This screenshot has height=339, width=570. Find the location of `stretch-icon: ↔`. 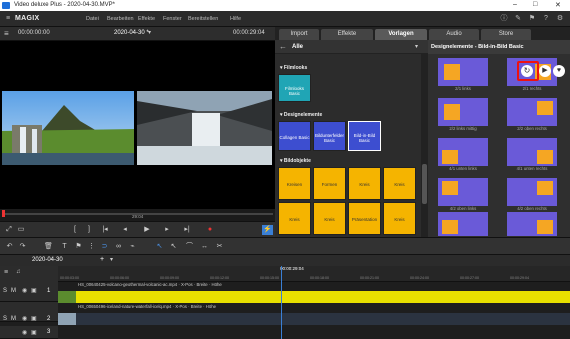

stretch-icon: ↔ is located at coordinates (204, 246).